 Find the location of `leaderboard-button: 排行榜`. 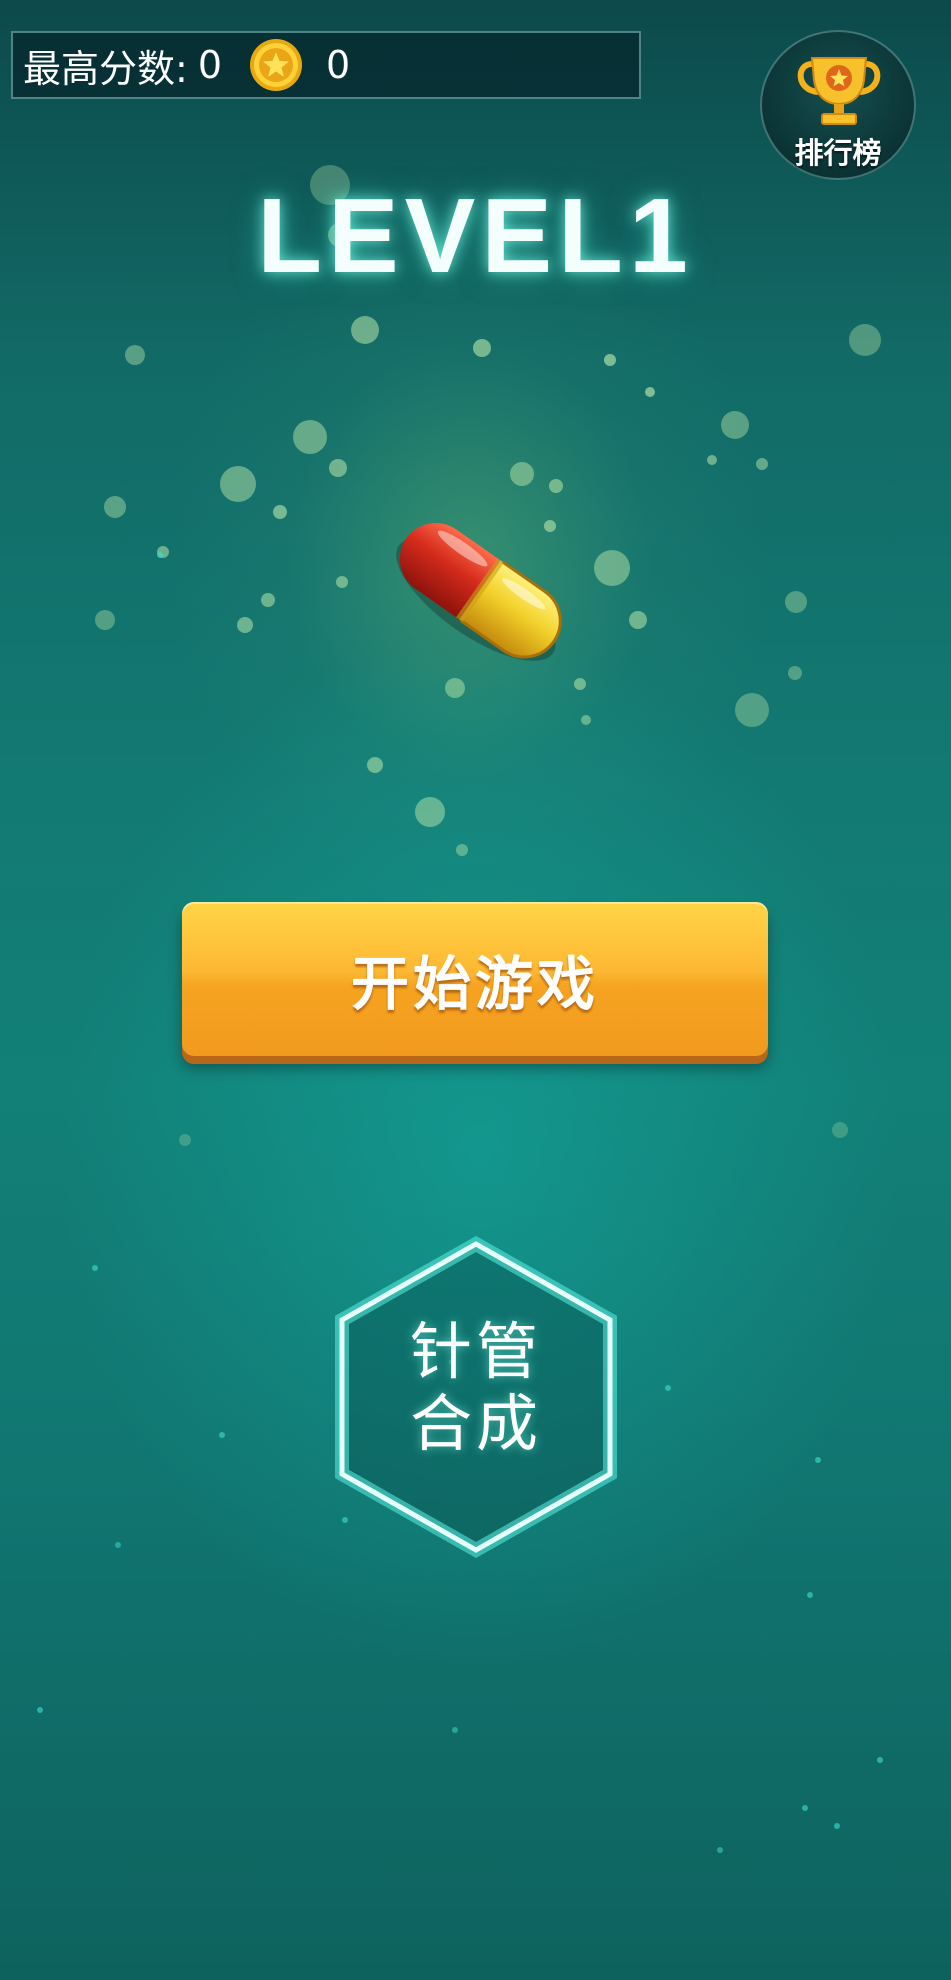

leaderboard-button: 排行榜 is located at coordinates (838, 105).